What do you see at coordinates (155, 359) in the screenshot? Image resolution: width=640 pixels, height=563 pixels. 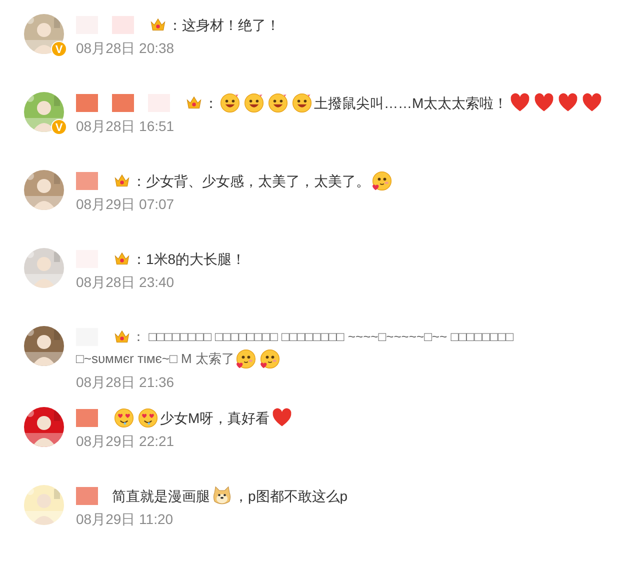 I see `comment-text: □~ѕυммєr тιмє~□ M 太索了` at bounding box center [155, 359].